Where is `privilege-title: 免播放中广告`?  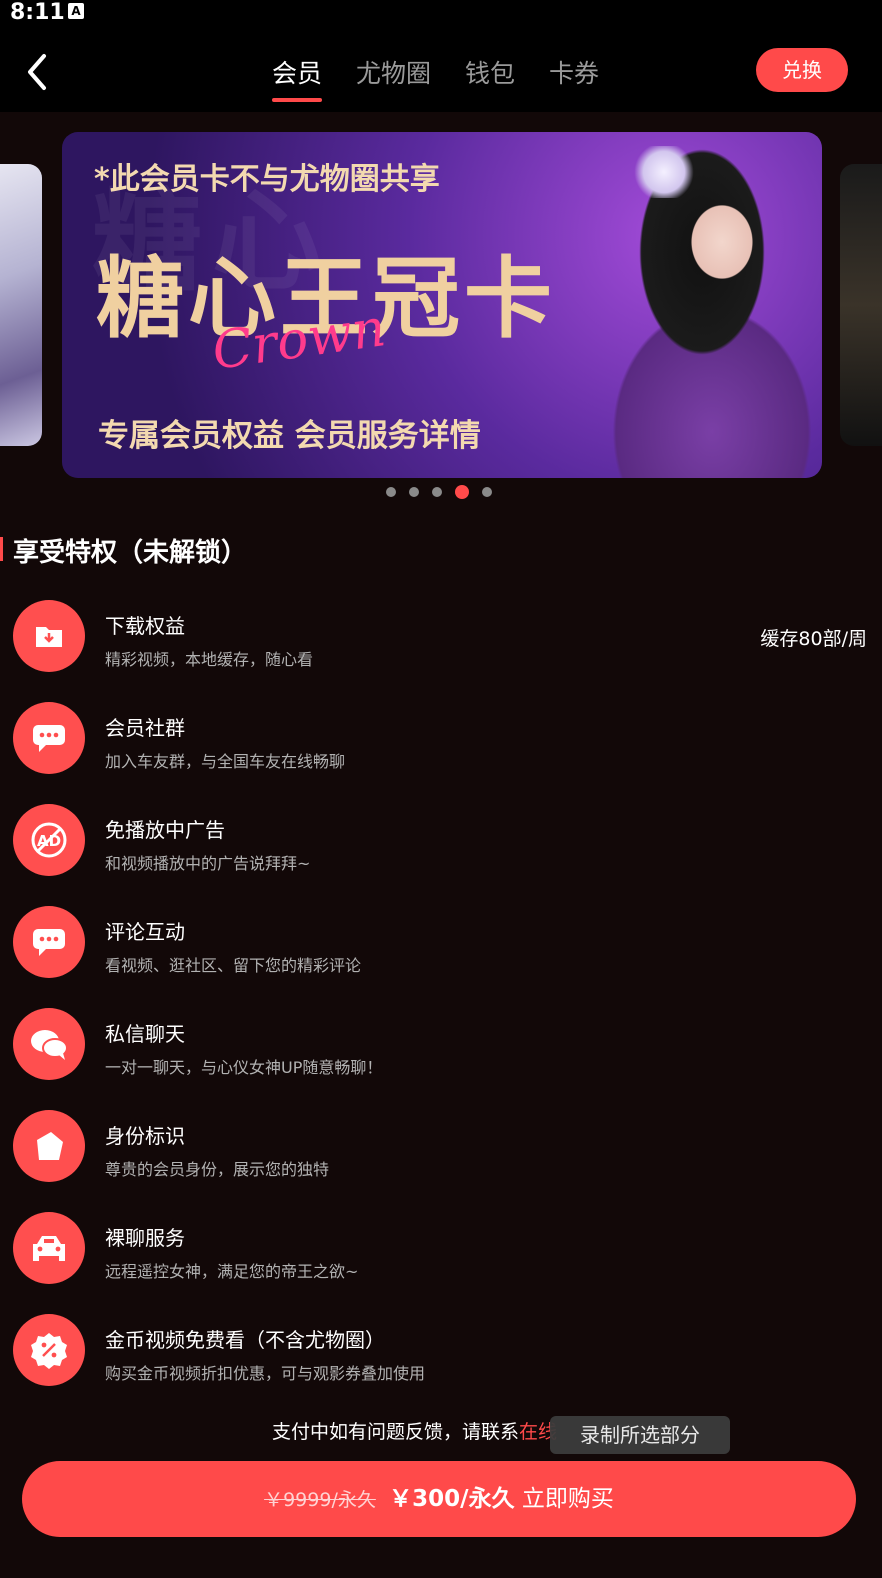
privilege-title: 免播放中广告 is located at coordinates (165, 830).